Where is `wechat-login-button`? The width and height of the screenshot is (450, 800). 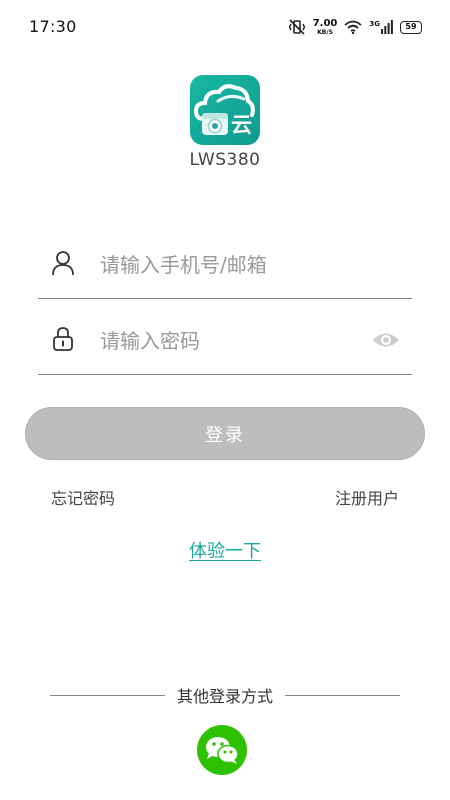 wechat-login-button is located at coordinates (222, 750).